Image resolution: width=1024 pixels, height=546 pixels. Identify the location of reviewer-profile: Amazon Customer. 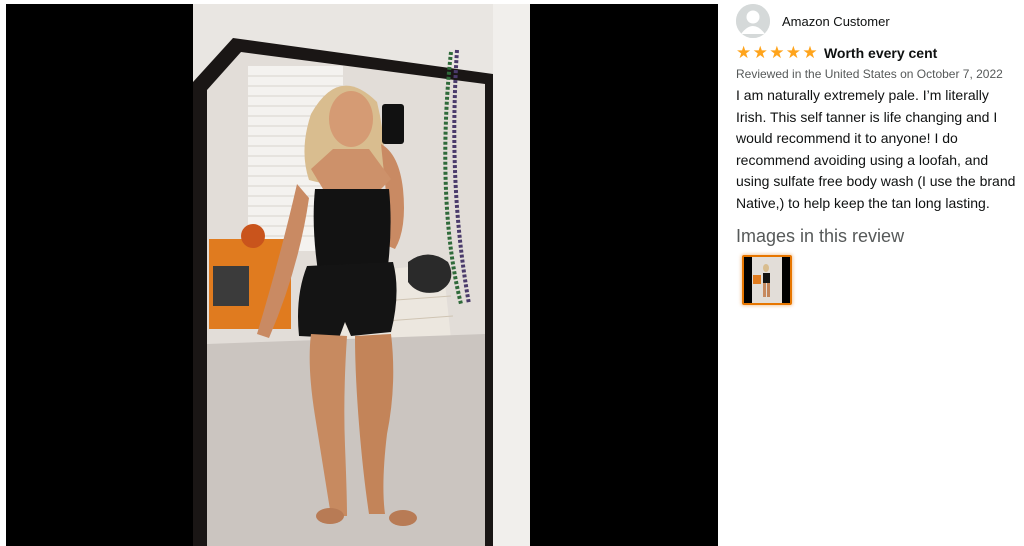
(878, 21).